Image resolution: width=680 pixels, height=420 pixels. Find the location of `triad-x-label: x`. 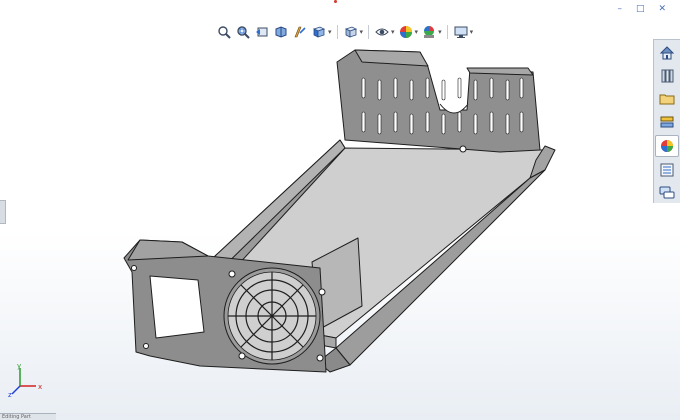

triad-x-label: x is located at coordinates (40, 387).